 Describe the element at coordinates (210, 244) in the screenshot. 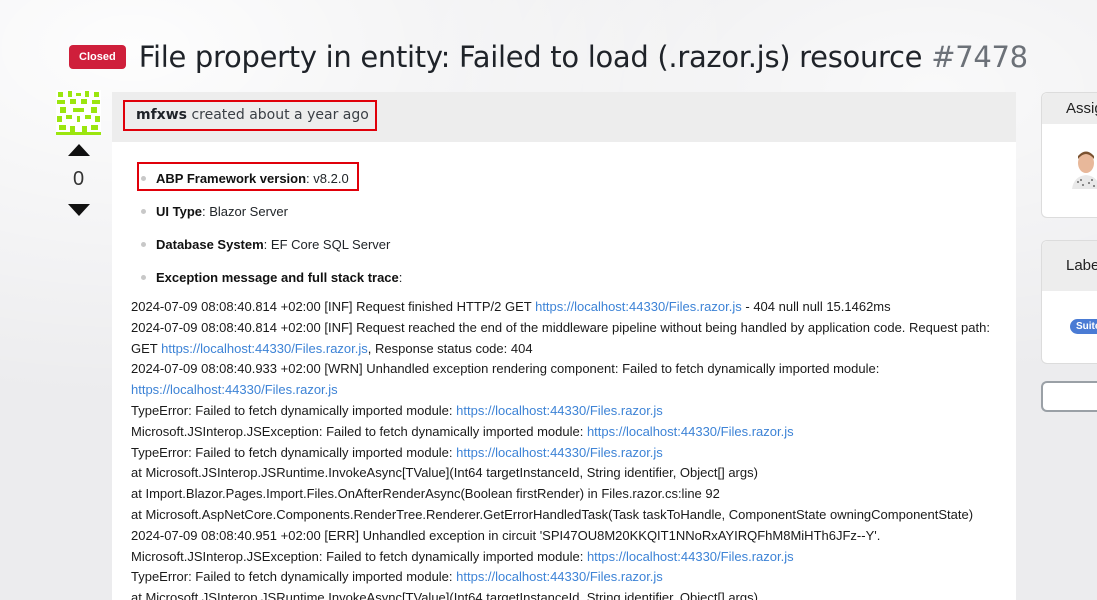

I see `field-label: Database System` at that location.